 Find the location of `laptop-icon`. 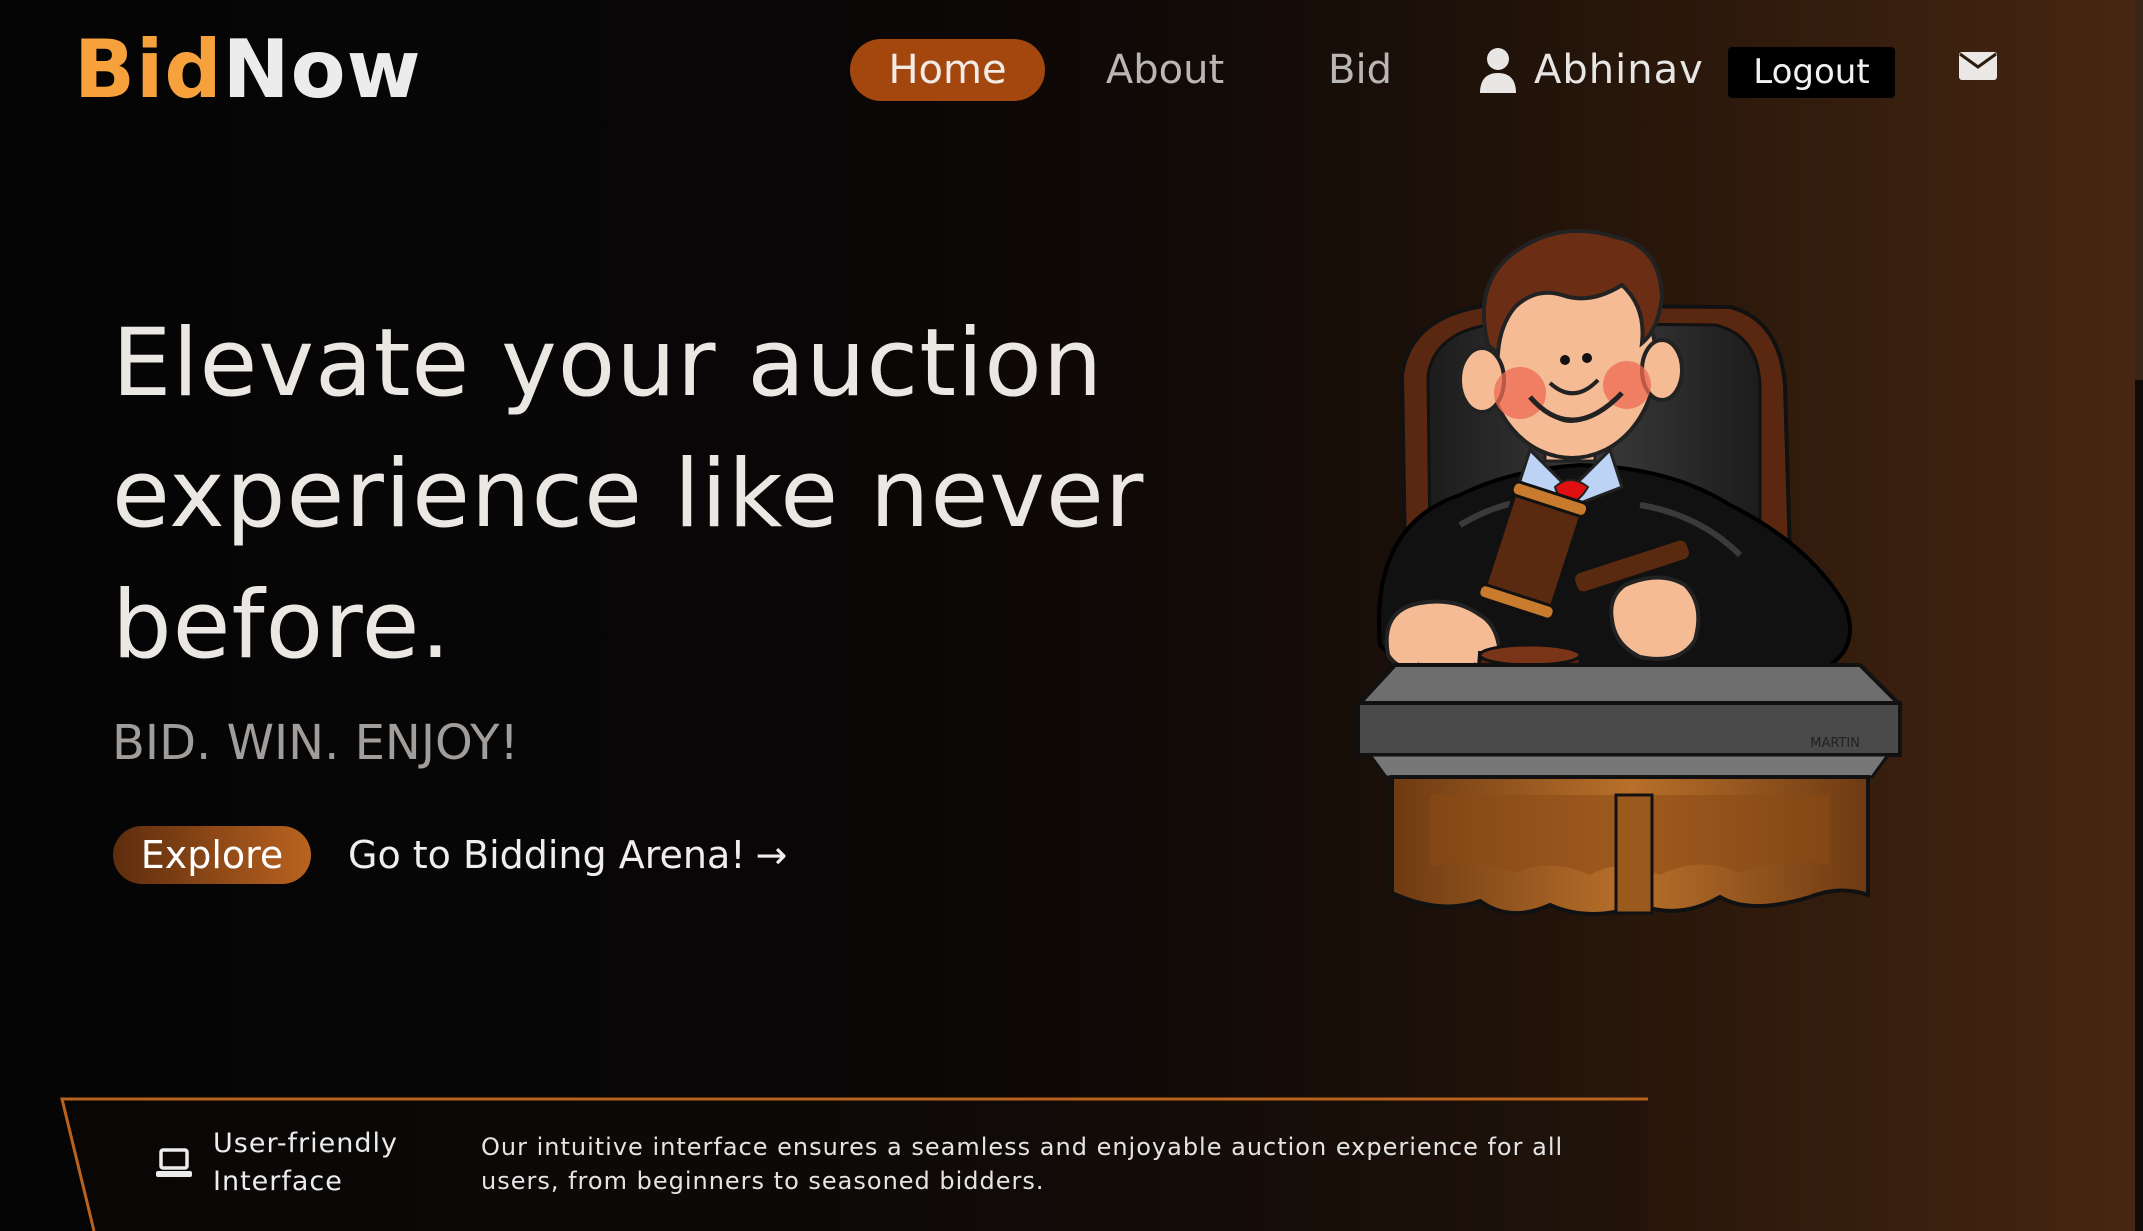

laptop-icon is located at coordinates (174, 1162).